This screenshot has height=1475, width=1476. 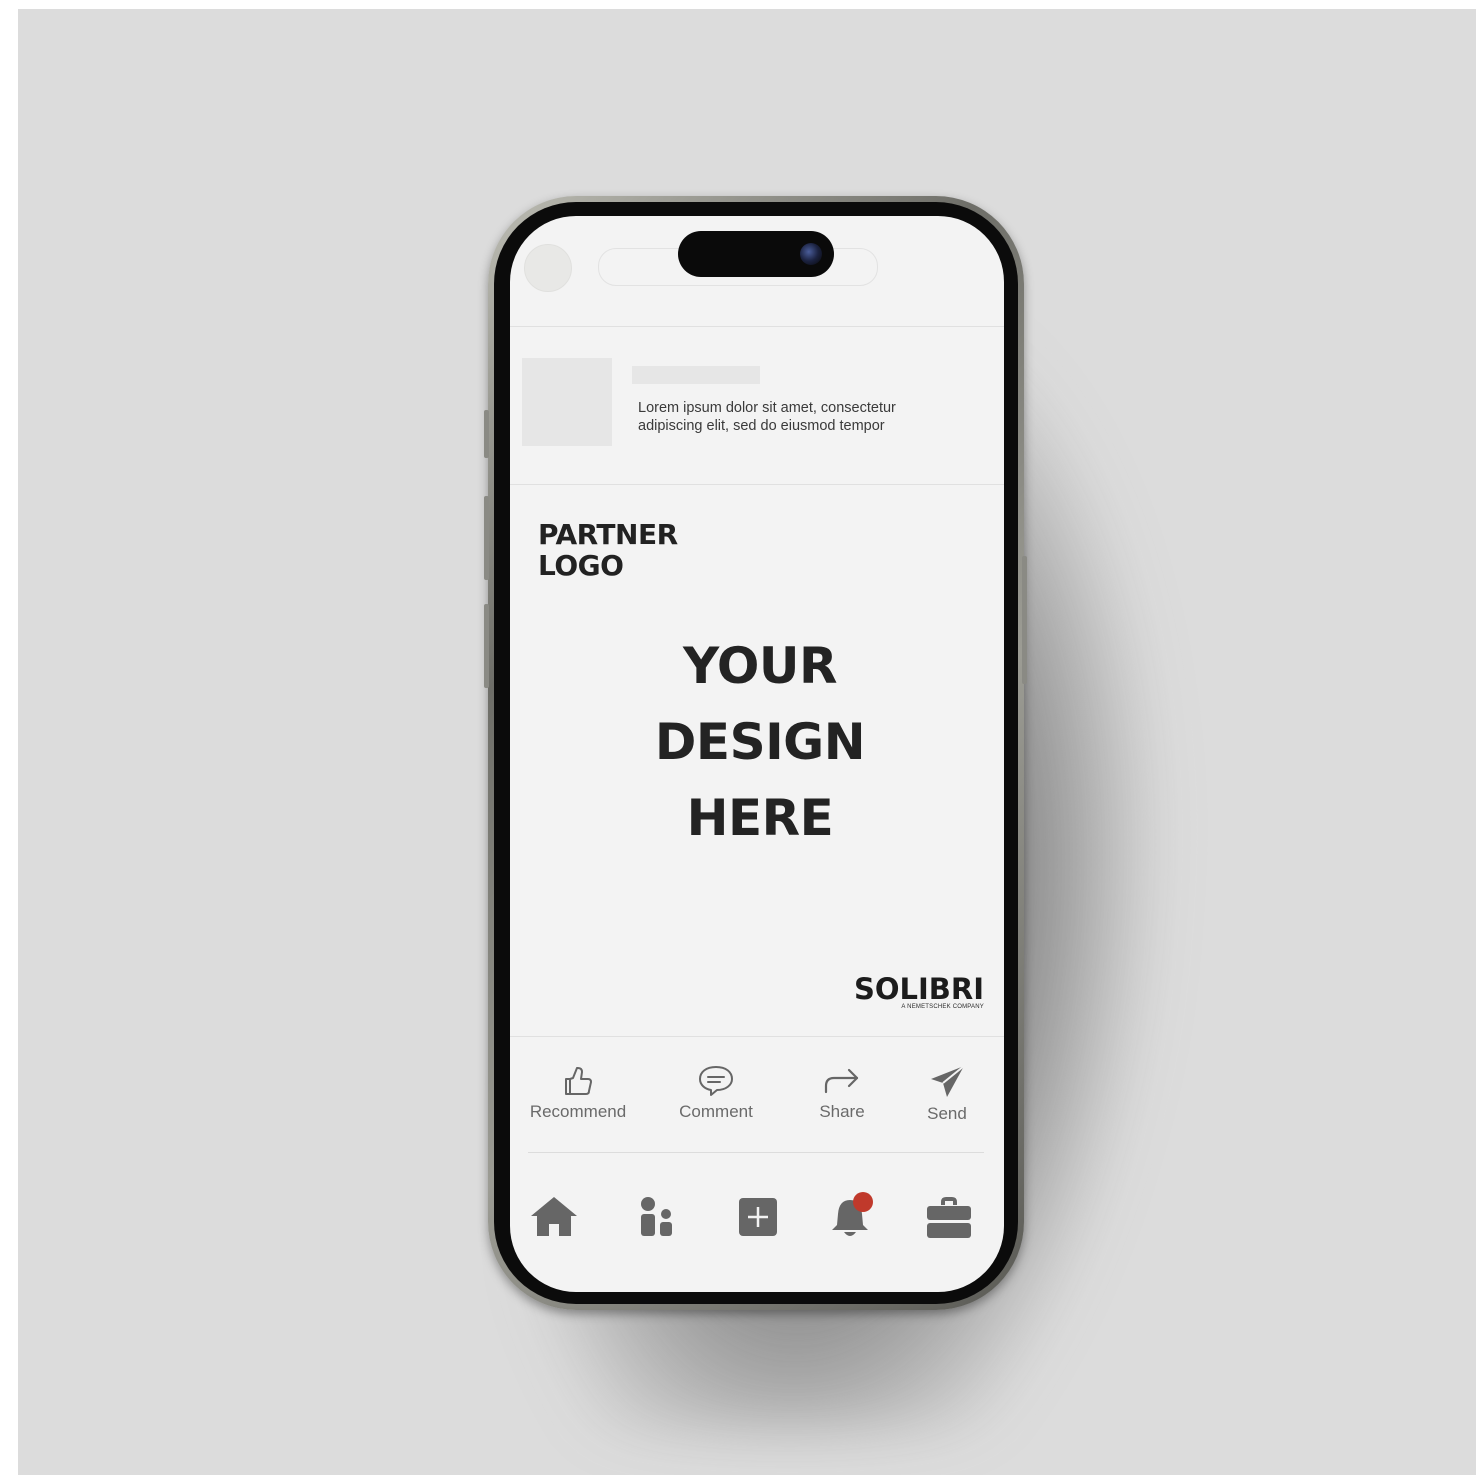 What do you see at coordinates (696, 375) in the screenshot?
I see `post-title-placeholder` at bounding box center [696, 375].